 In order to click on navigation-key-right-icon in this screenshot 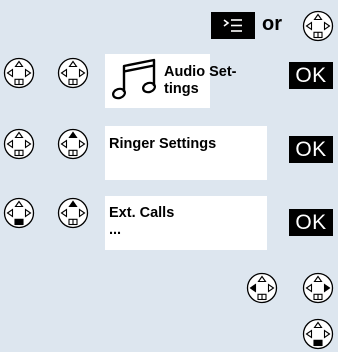, I will do `click(318, 288)`.